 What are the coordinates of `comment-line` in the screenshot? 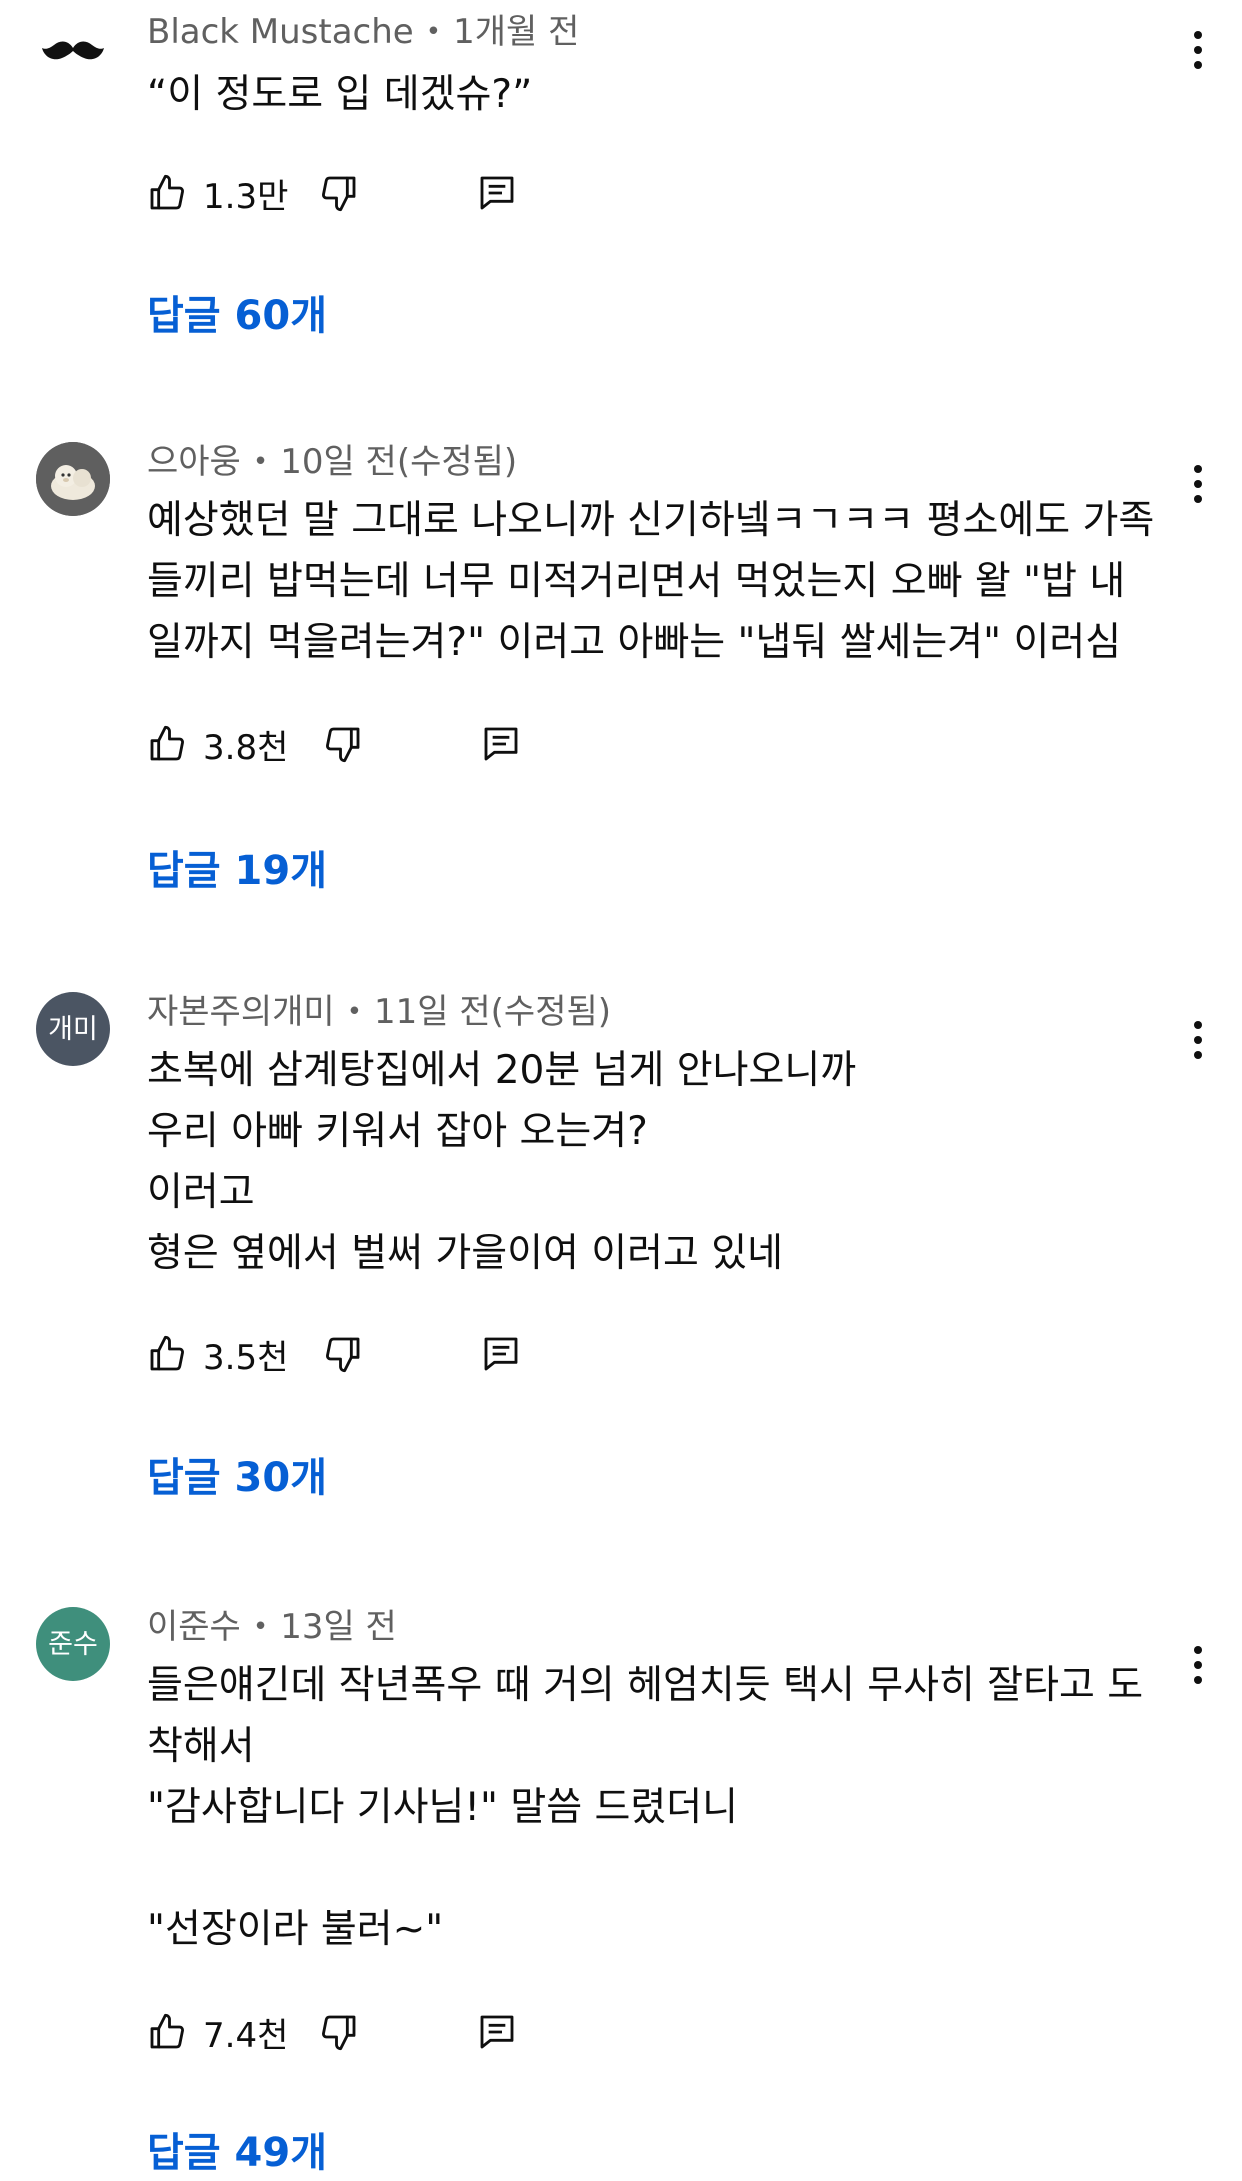 It's located at (667, 1868).